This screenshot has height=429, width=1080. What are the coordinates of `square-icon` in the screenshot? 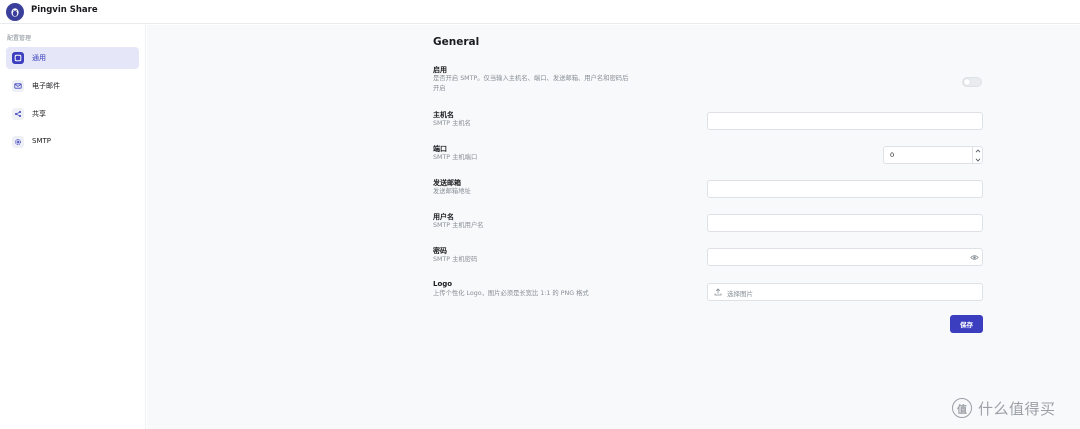 It's located at (18, 58).